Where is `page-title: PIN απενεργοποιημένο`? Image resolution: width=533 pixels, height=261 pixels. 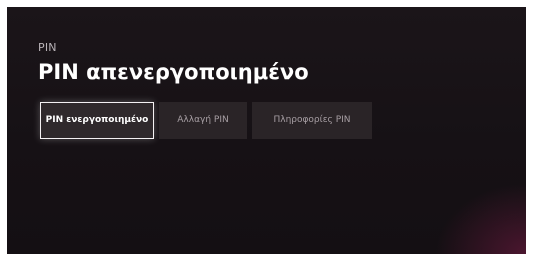
page-title: PIN απενεργοποιημένο is located at coordinates (173, 72).